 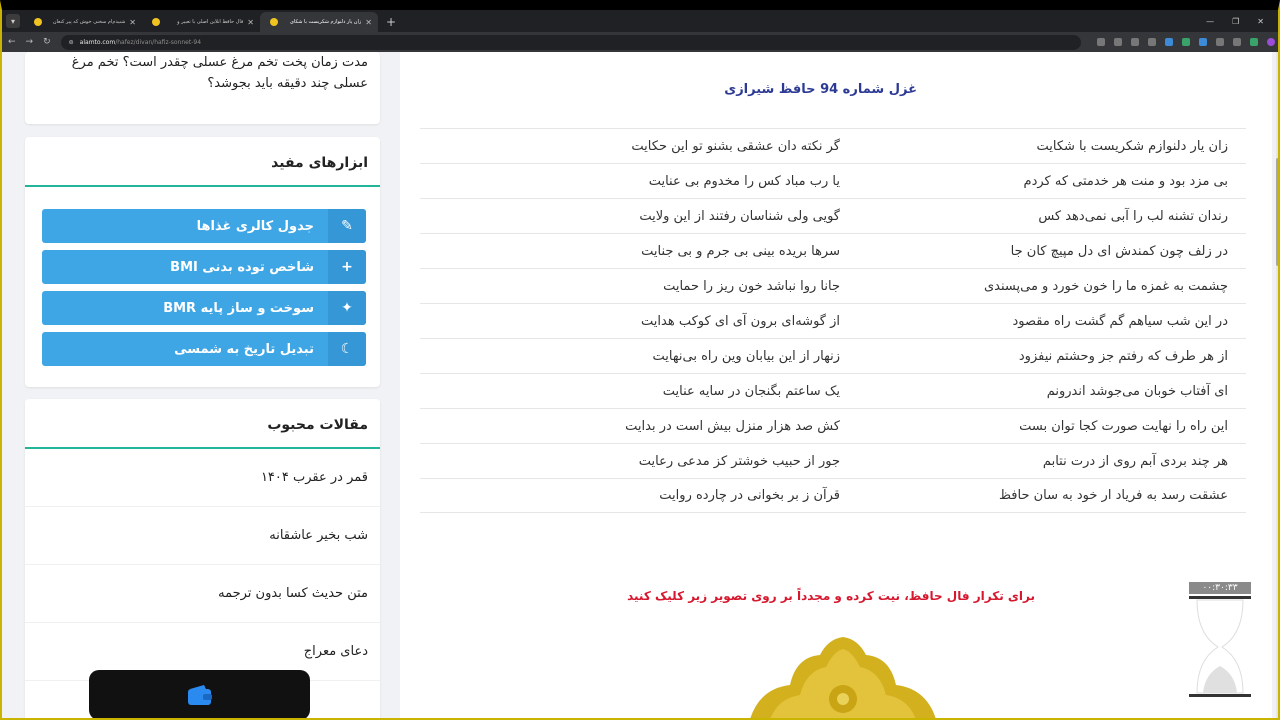 What do you see at coordinates (751, 391) in the screenshot?
I see `second-hemistich: یک ساعتم بگنجان در سایه عنایت` at bounding box center [751, 391].